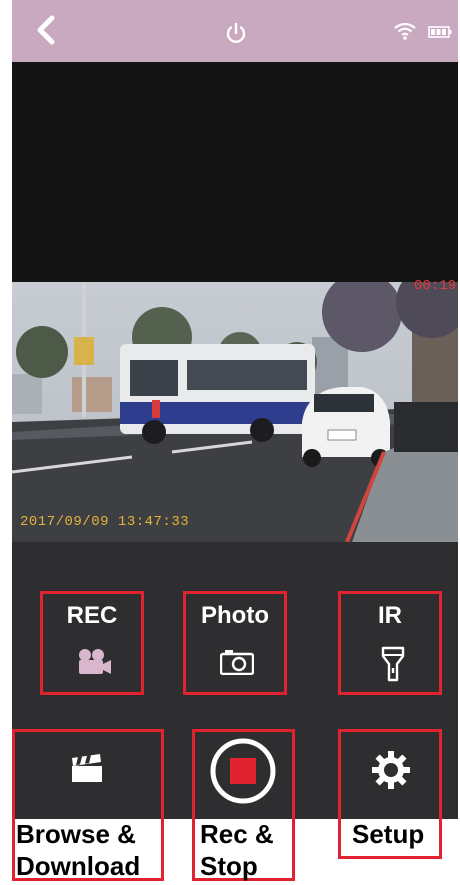 Image resolution: width=460 pixels, height=885 pixels. What do you see at coordinates (87, 768) in the screenshot?
I see `clapperboard-icon` at bounding box center [87, 768].